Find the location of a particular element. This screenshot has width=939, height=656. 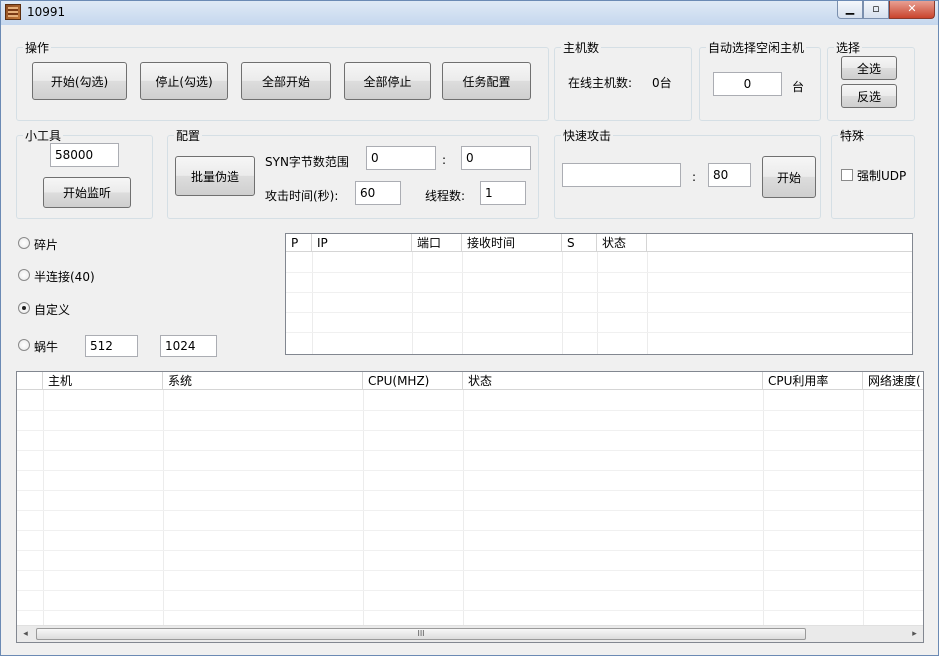

minimize-button: ▁ is located at coordinates (850, 10).